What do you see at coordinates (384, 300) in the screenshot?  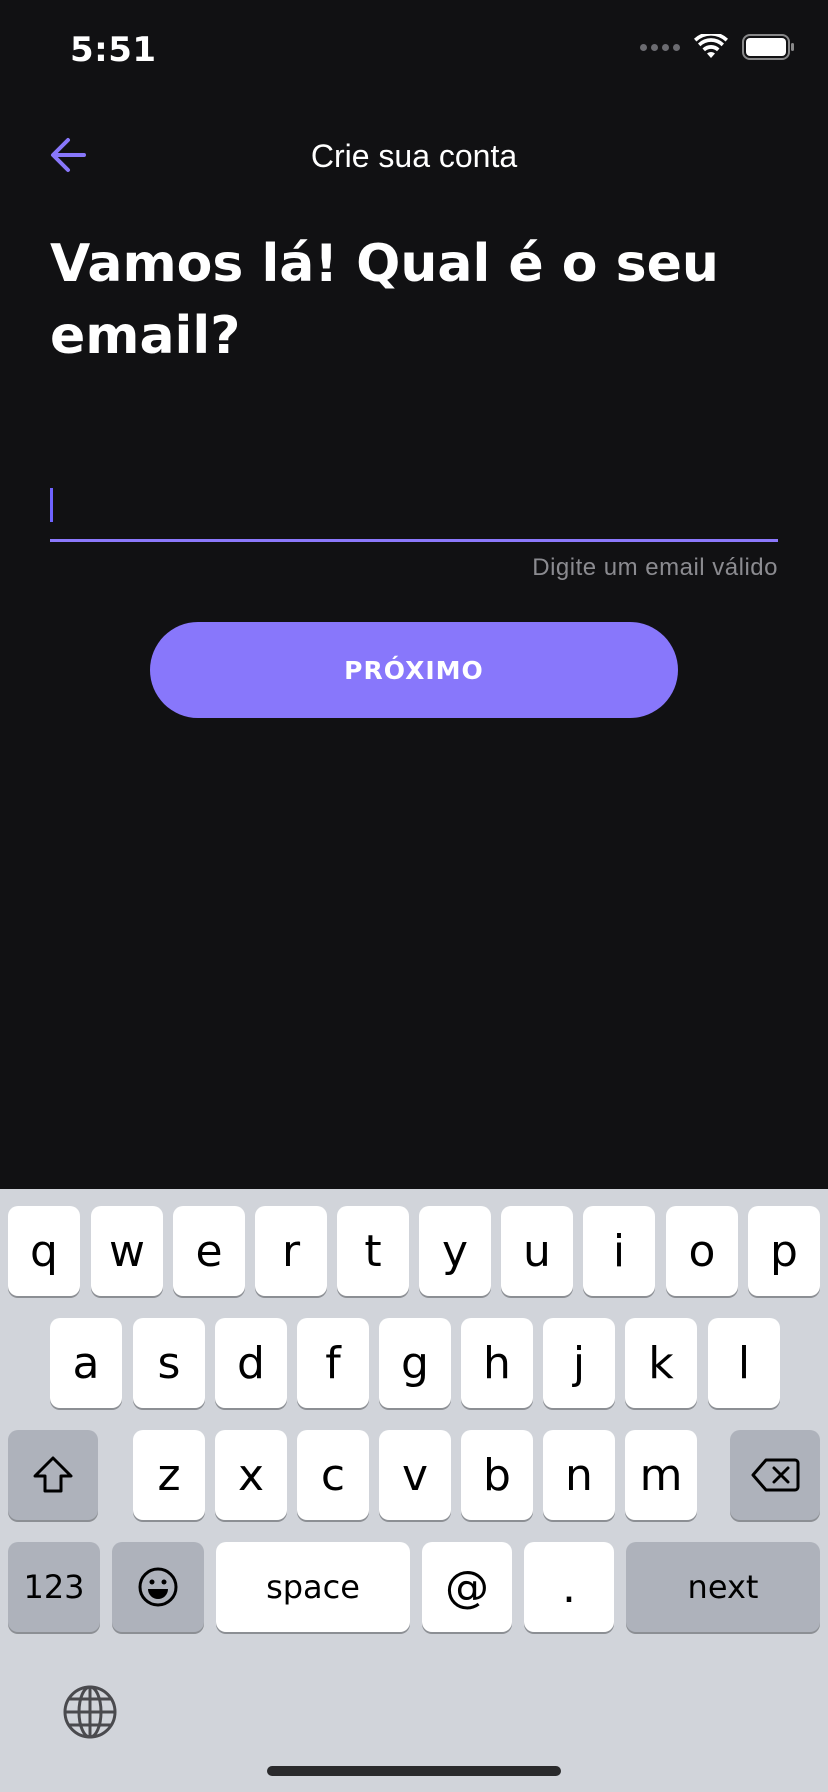 I see `headline: Vamos lá! Qual é o seu email?` at bounding box center [384, 300].